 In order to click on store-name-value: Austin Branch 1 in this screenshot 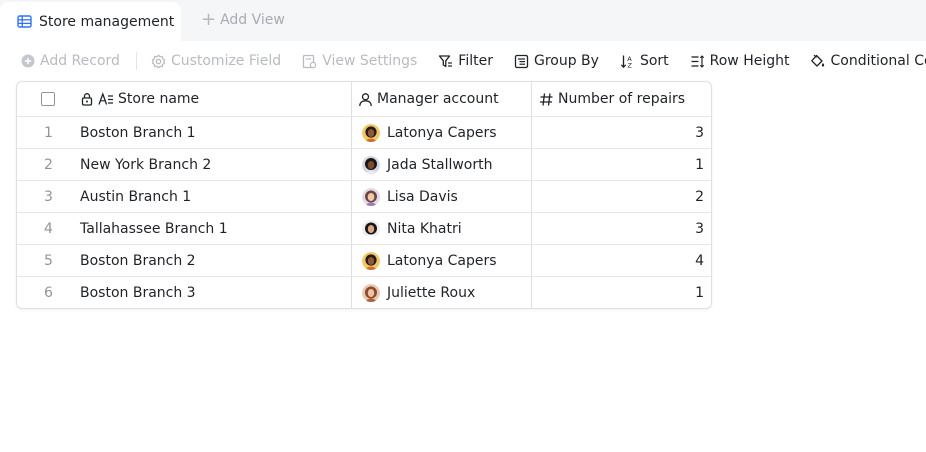, I will do `click(136, 196)`.